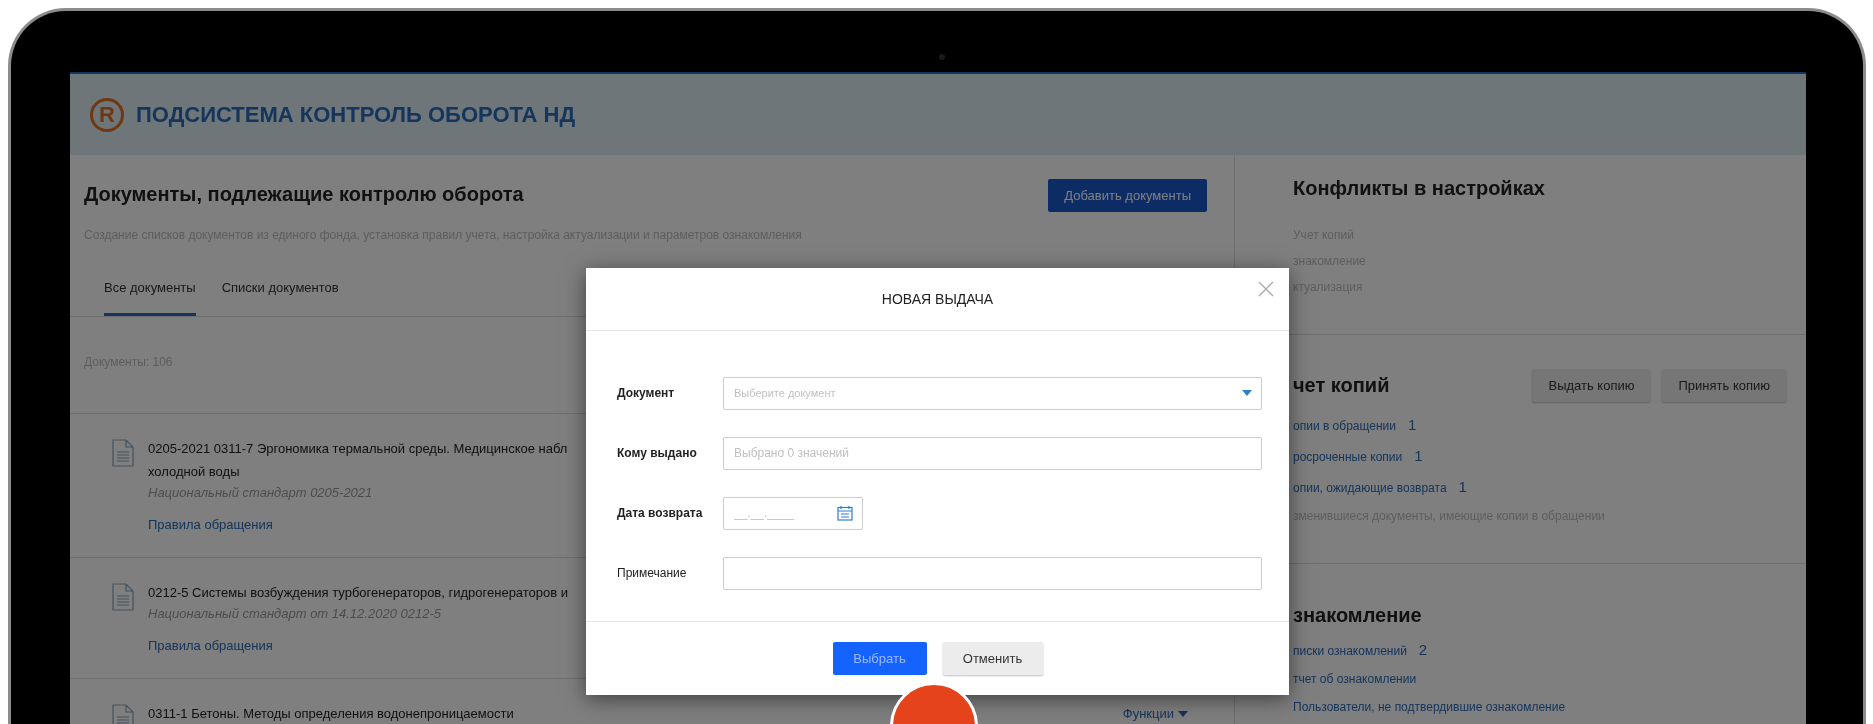 The width and height of the screenshot is (1873, 724). I want to click on section-title: чет копий, so click(1341, 385).